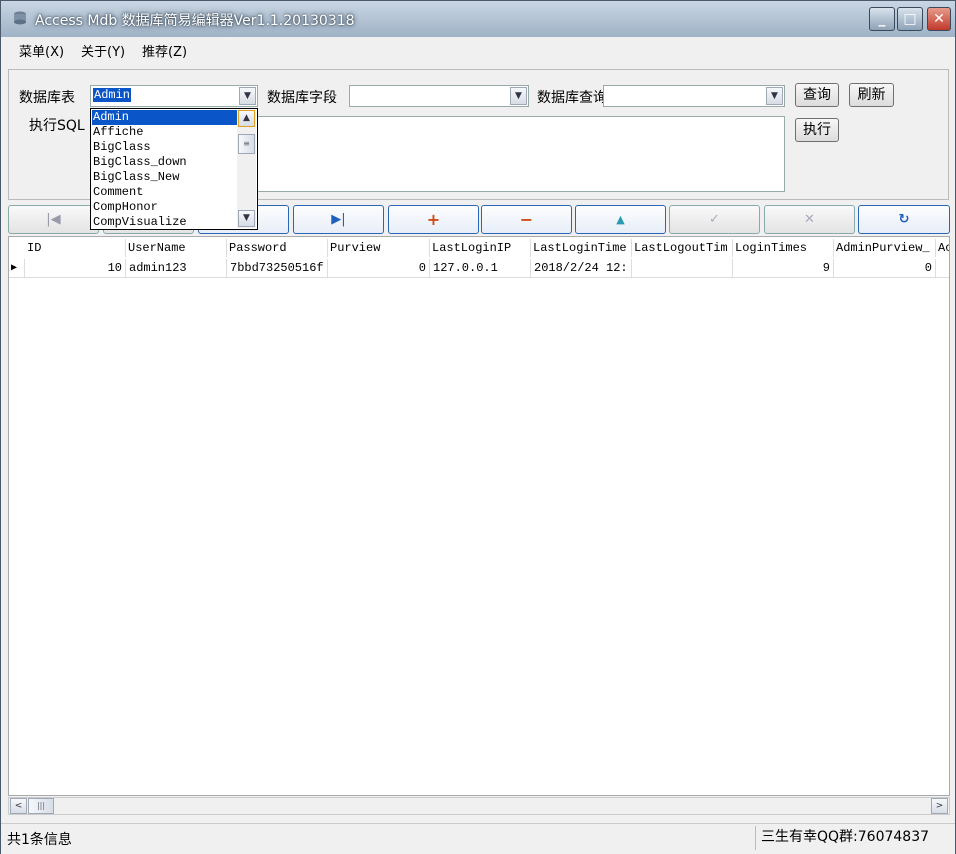 The height and width of the screenshot is (854, 956). Describe the element at coordinates (572, 98) in the screenshot. I see `query-label: 数据库查询` at that location.